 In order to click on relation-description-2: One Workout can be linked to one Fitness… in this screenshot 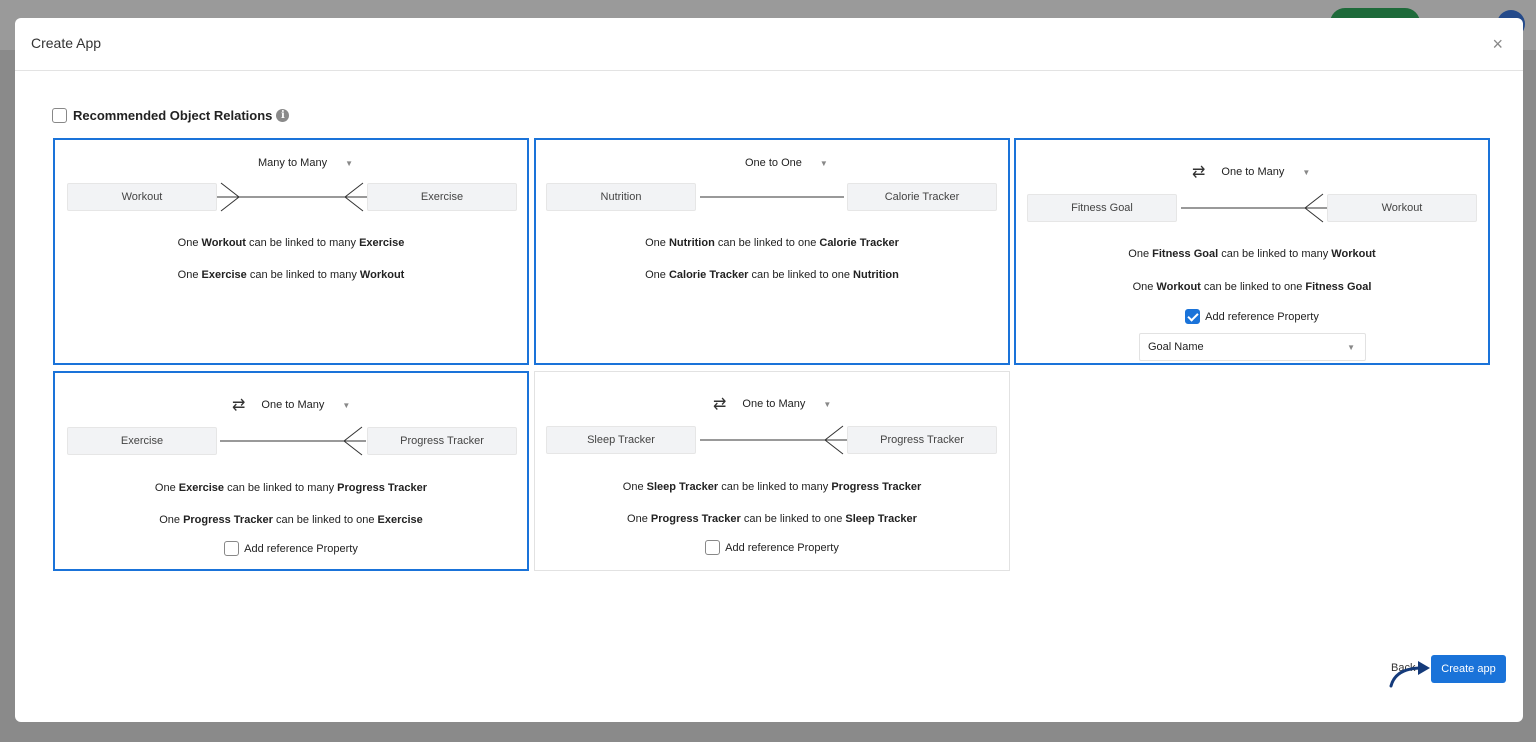, I will do `click(1252, 287)`.